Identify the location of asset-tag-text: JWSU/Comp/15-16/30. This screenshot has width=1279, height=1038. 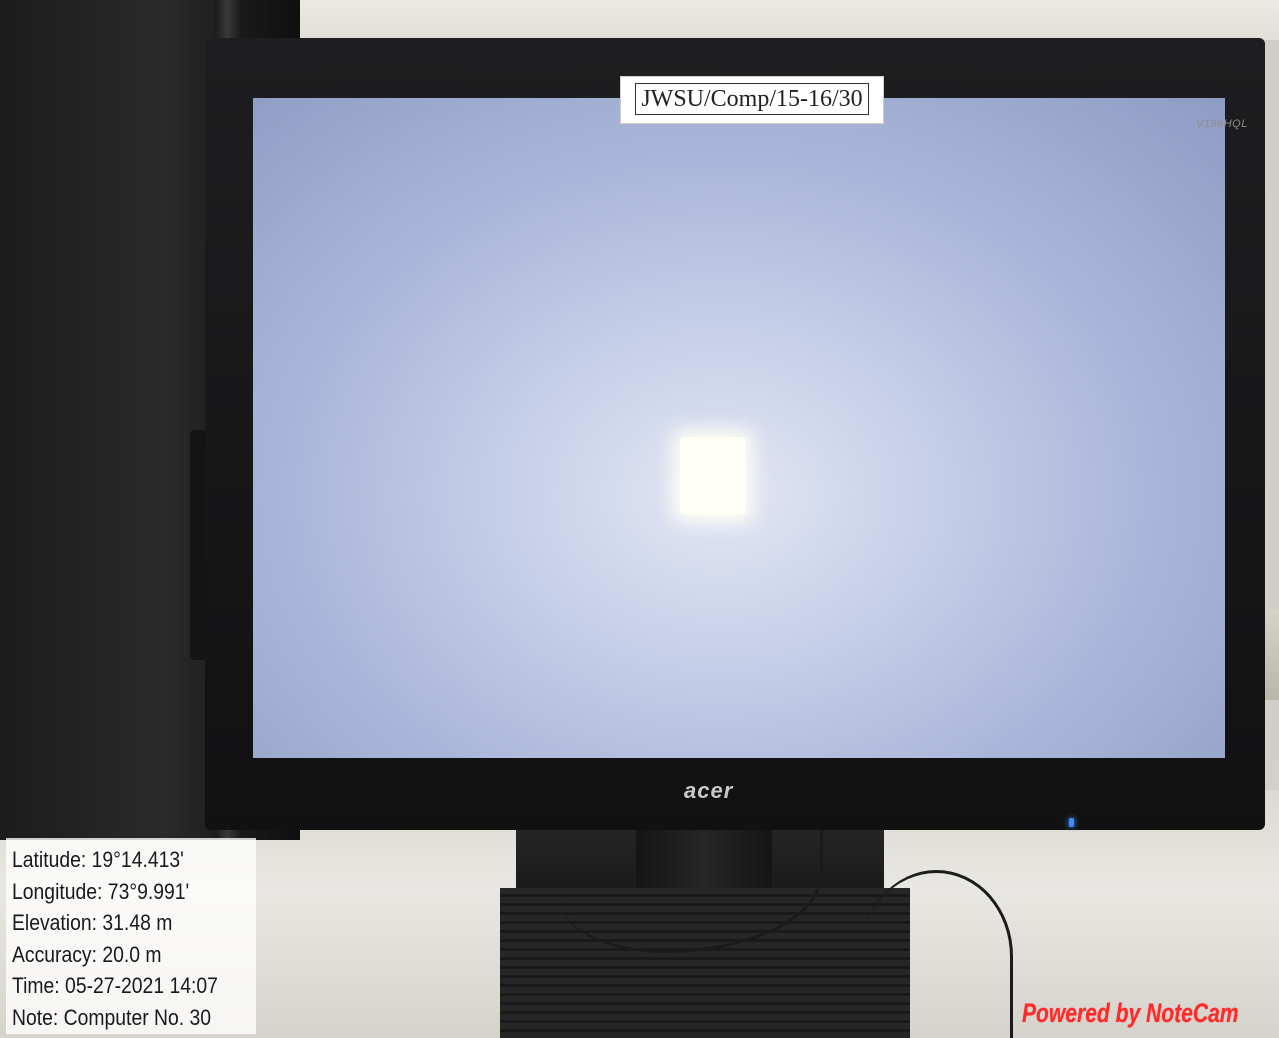
(752, 99).